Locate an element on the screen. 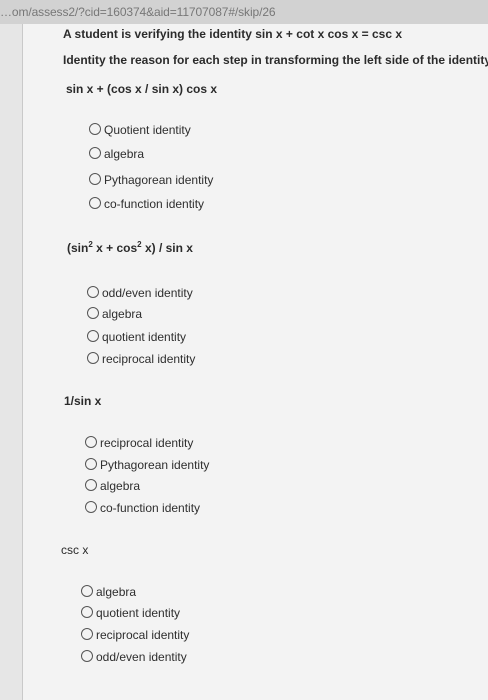 This screenshot has width=488, height=700. step-3-expression: 1/sin x is located at coordinates (83, 401).